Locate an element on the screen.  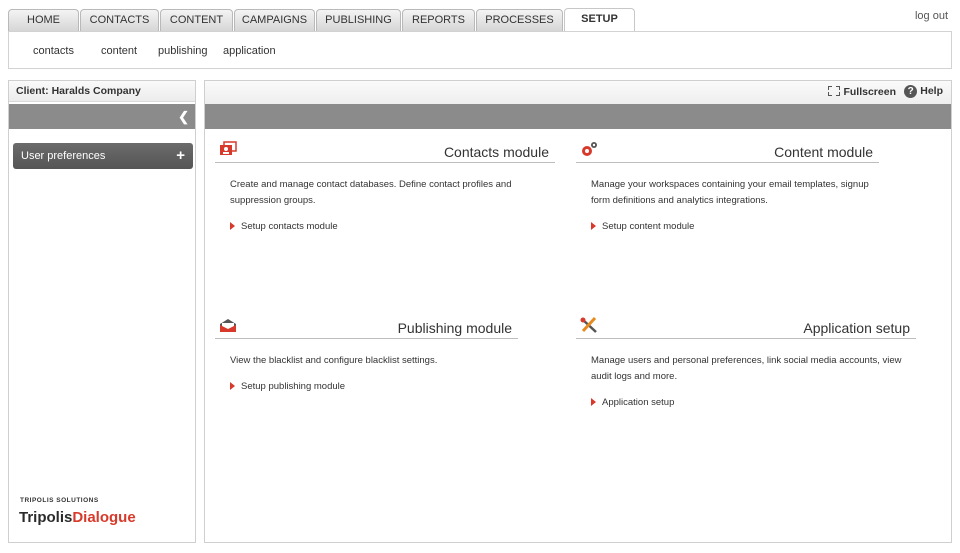
subnav-content: content is located at coordinates (119, 51).